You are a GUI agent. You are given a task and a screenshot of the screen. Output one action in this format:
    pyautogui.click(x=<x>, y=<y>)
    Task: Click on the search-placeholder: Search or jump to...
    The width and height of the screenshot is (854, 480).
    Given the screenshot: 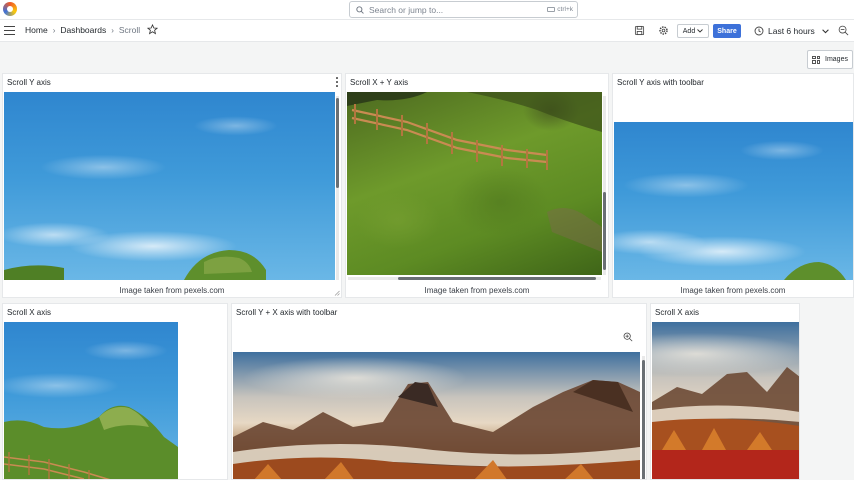 What is the action you would take?
    pyautogui.click(x=406, y=9)
    